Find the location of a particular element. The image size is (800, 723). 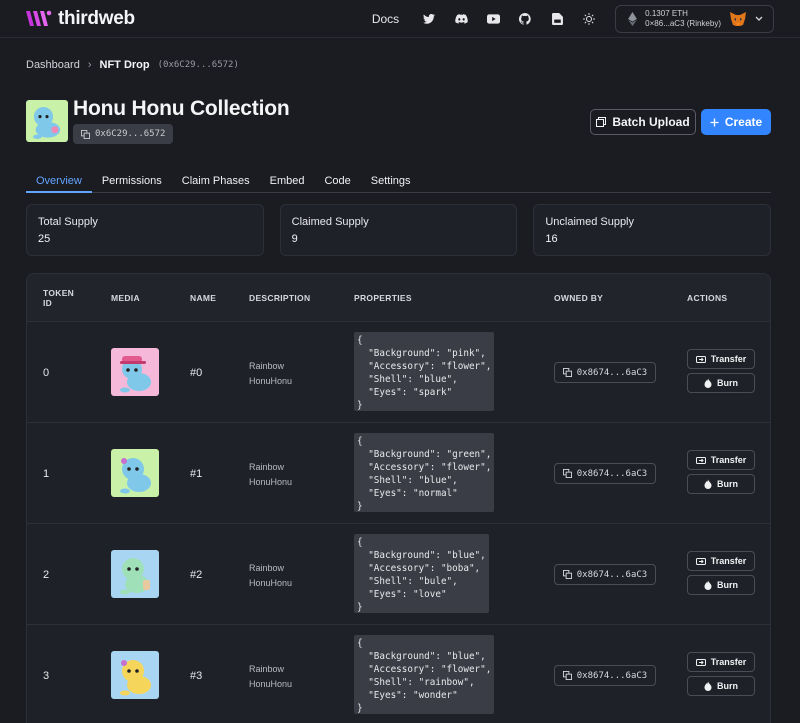

stat-label: Unclaimed Supply is located at coordinates (589, 222).